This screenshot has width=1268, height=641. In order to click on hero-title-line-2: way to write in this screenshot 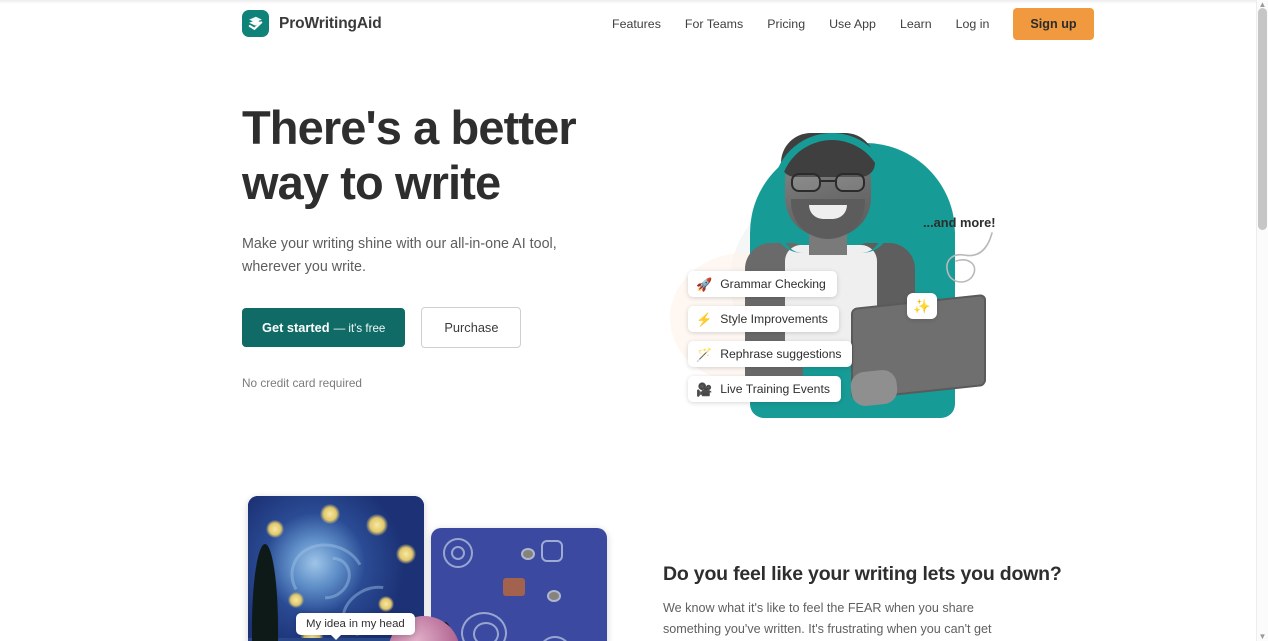, I will do `click(371, 183)`.